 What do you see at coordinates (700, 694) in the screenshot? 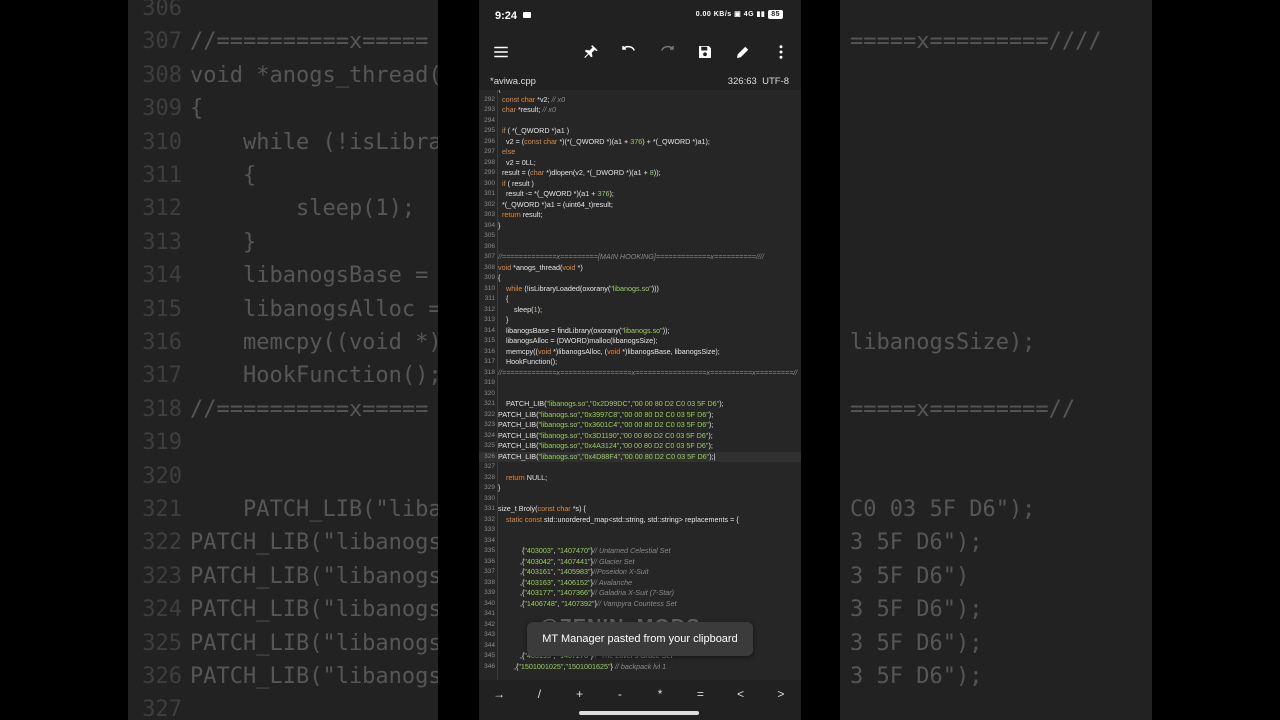
I see `symbol-key: =` at bounding box center [700, 694].